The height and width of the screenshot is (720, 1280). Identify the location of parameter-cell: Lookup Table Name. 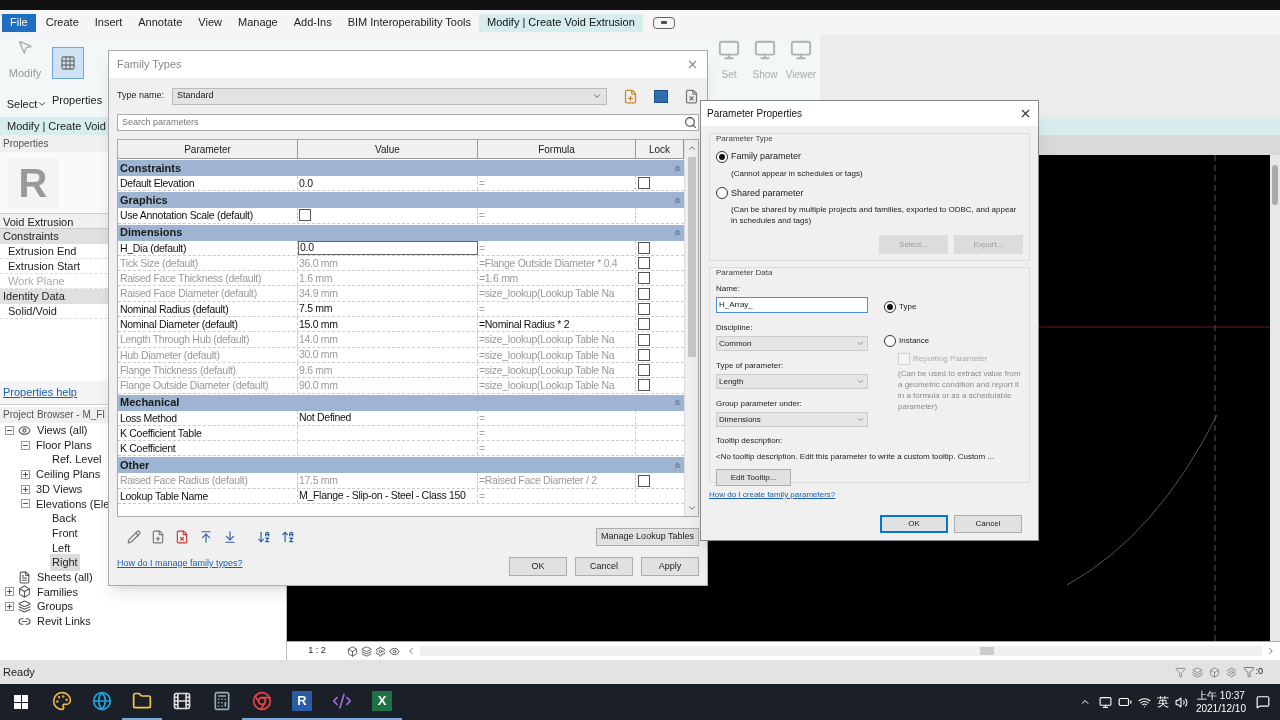
(208, 496).